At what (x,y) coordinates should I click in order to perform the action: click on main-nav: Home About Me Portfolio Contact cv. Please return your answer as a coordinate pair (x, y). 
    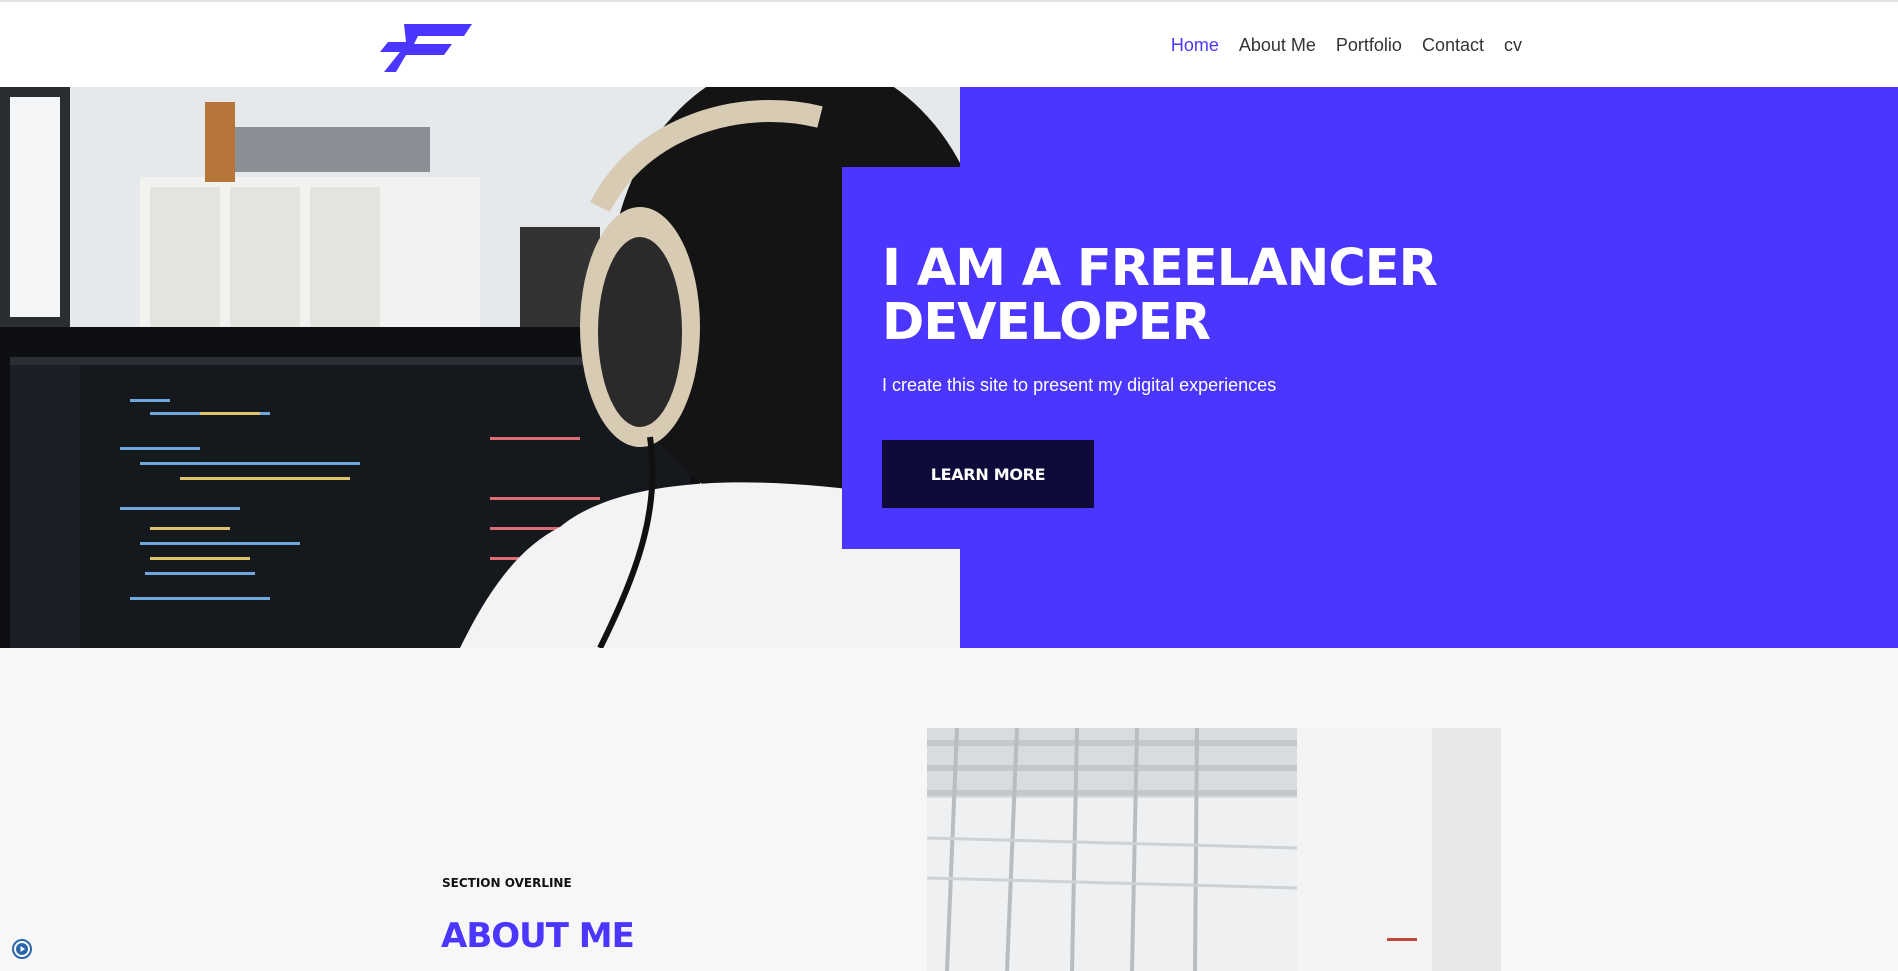
    Looking at the image, I should click on (1346, 45).